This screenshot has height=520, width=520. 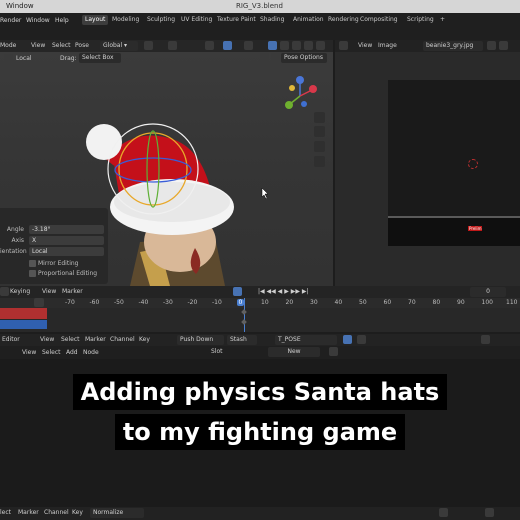 What do you see at coordinates (4, 291) in the screenshot?
I see `timeline-editor-icon` at bounding box center [4, 291].